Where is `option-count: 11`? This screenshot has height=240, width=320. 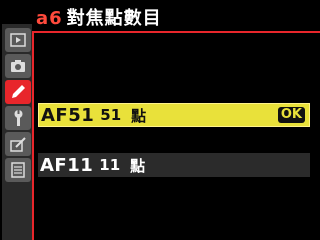 option-count: 11 is located at coordinates (110, 165).